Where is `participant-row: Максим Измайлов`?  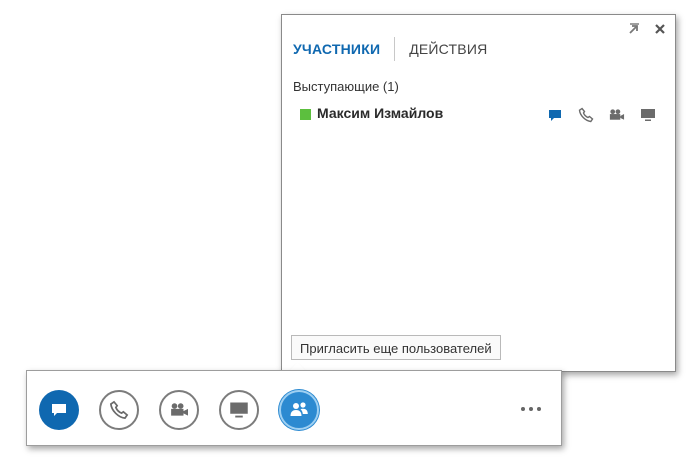 participant-row: Максим Измайлов is located at coordinates (481, 115).